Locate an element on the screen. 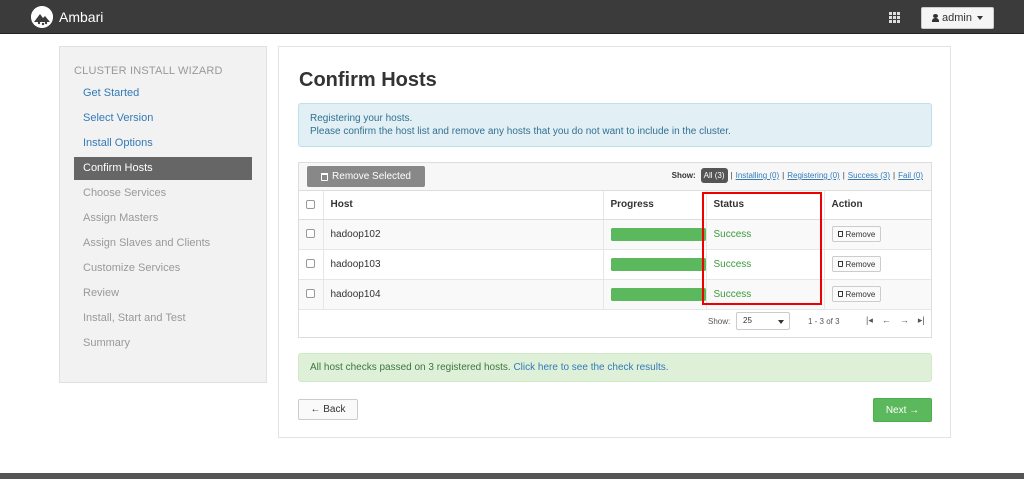 This screenshot has width=1024, height=479. step-assign-masters: Assign Masters is located at coordinates (121, 218).